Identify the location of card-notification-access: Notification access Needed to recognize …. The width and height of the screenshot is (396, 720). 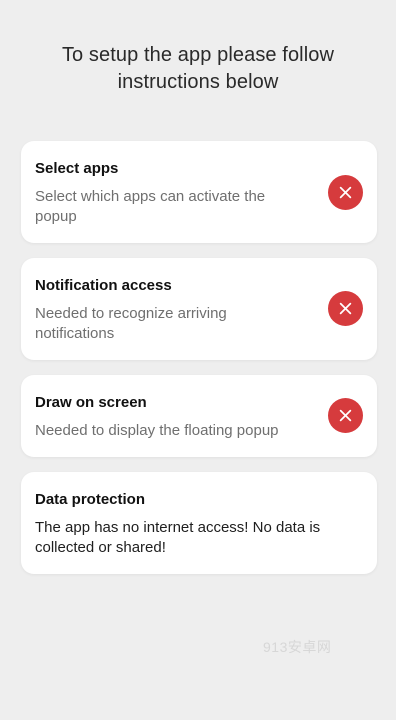
(199, 309).